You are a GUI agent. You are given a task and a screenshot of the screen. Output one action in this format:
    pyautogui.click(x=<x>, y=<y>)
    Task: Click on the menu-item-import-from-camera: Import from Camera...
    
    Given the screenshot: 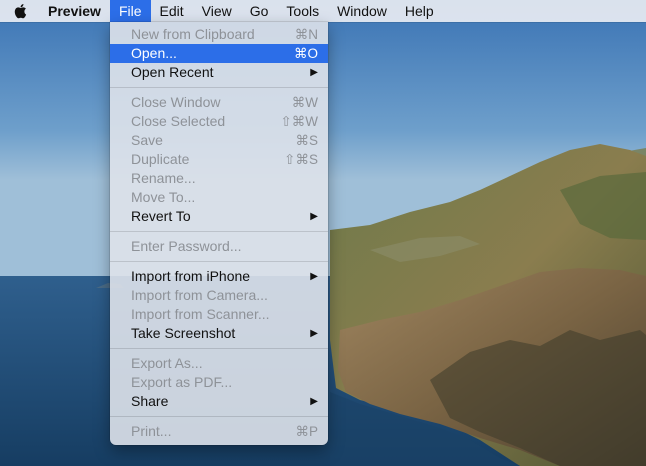 What is the action you would take?
    pyautogui.click(x=219, y=295)
    